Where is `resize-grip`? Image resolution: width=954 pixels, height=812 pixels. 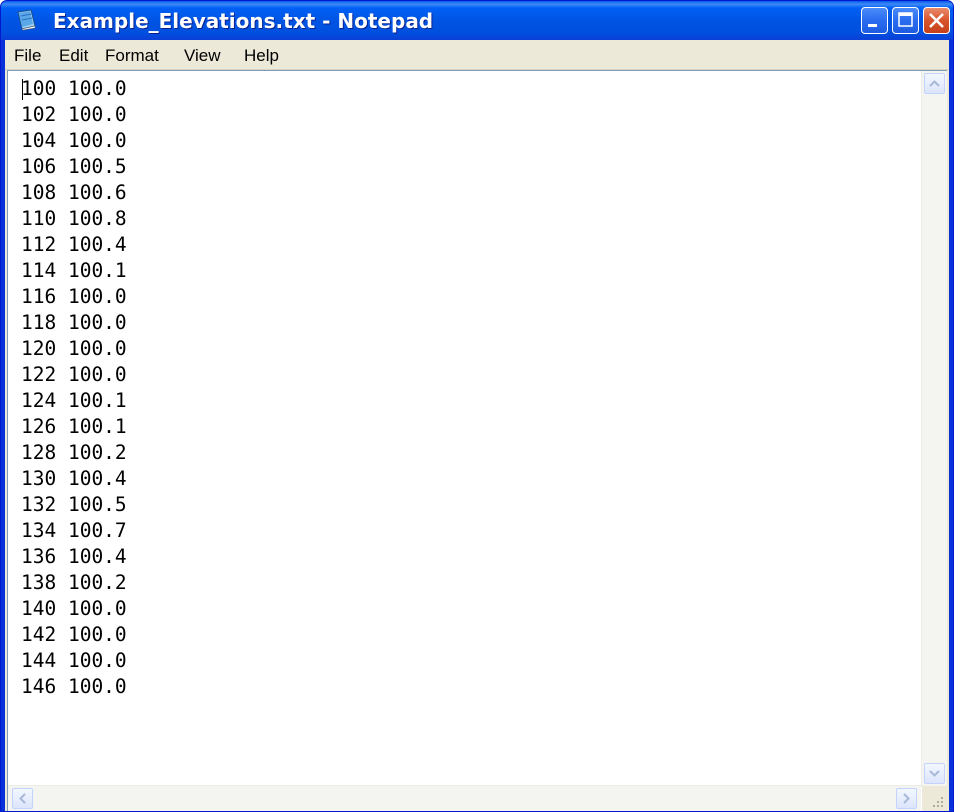
resize-grip is located at coordinates (934, 798).